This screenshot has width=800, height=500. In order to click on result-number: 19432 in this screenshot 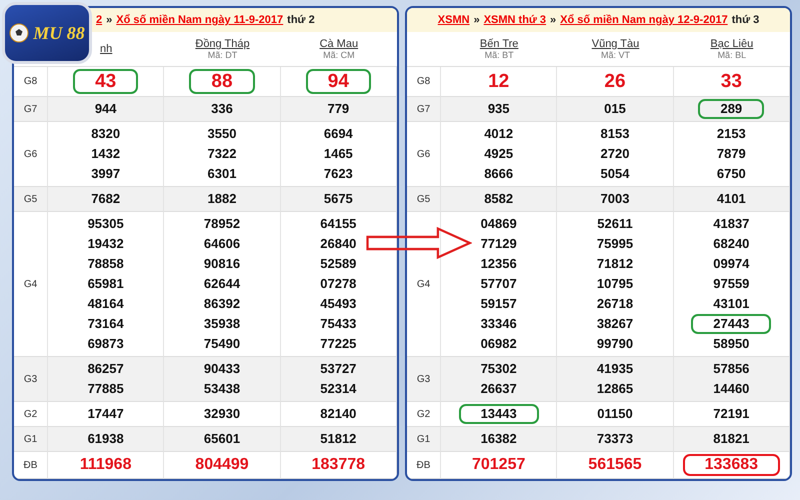, I will do `click(105, 244)`.